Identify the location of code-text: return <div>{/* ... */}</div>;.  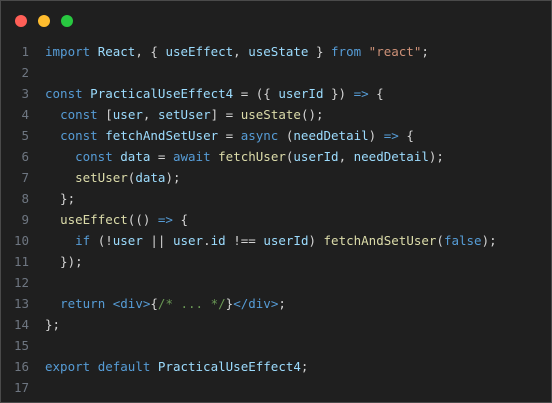
(165, 303).